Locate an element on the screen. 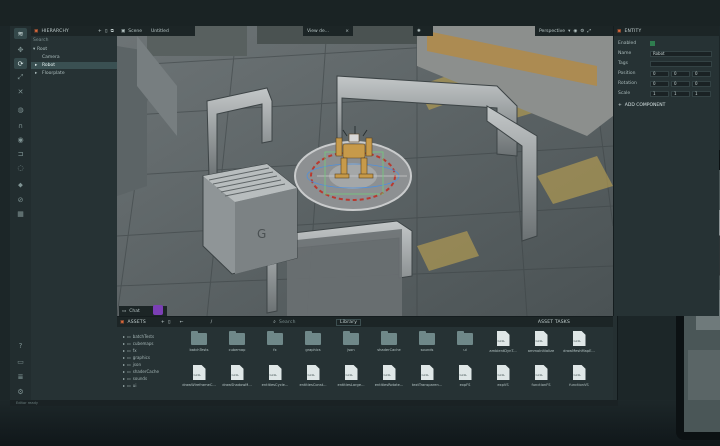 The width and height of the screenshot is (720, 446). magnet-icon: ∩ is located at coordinates (20, 125).